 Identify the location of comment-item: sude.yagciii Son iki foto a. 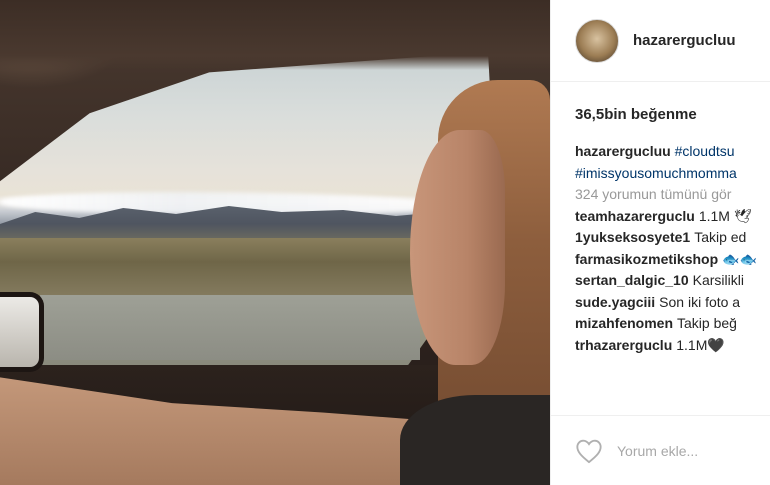
(672, 303).